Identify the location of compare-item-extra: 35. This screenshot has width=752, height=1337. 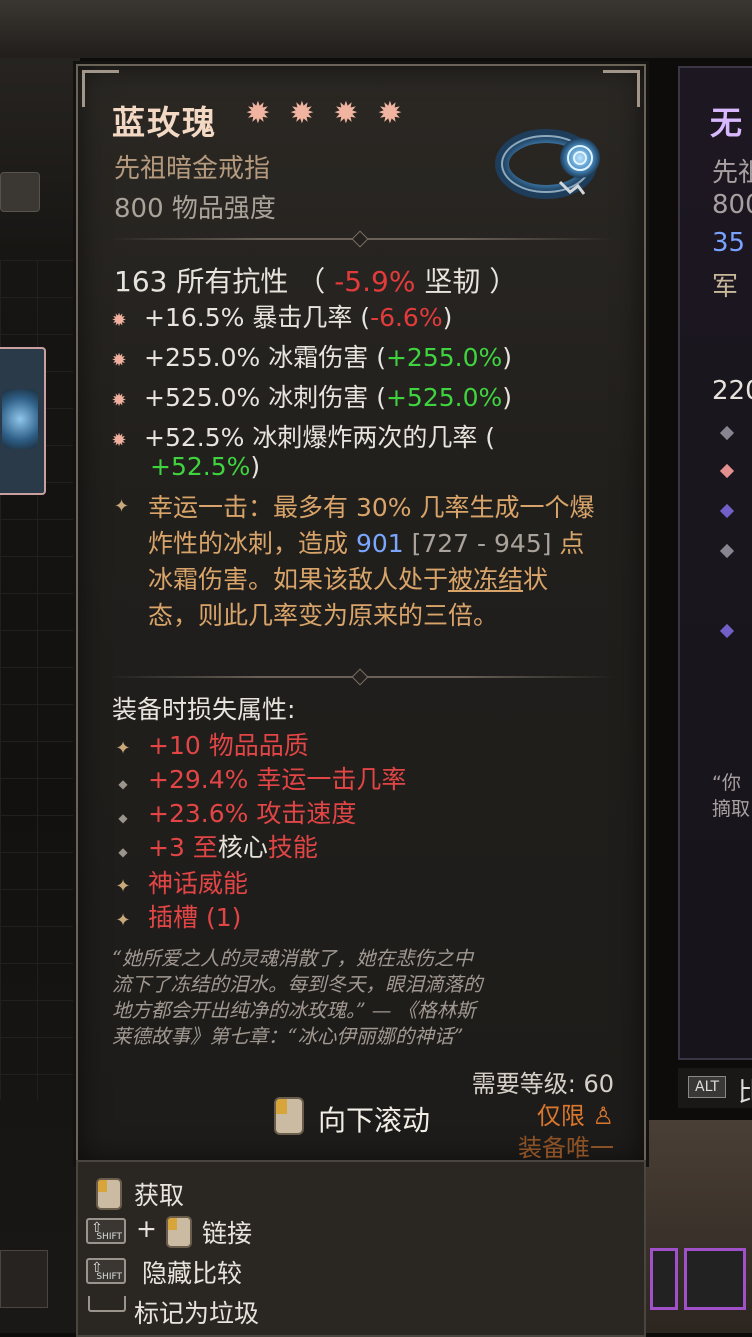
(729, 243).